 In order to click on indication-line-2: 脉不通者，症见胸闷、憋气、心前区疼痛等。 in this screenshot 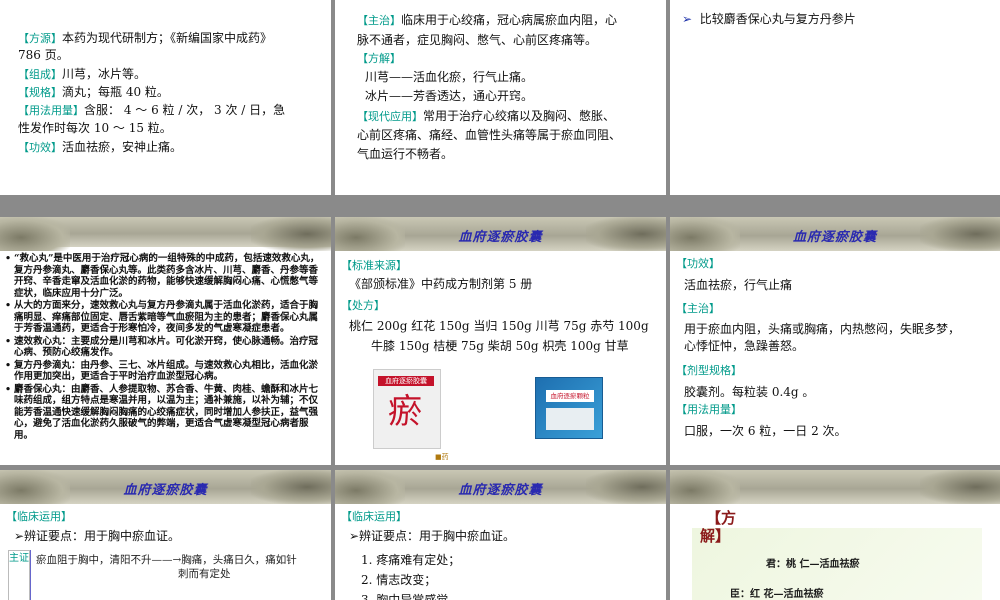, I will do `click(477, 40)`.